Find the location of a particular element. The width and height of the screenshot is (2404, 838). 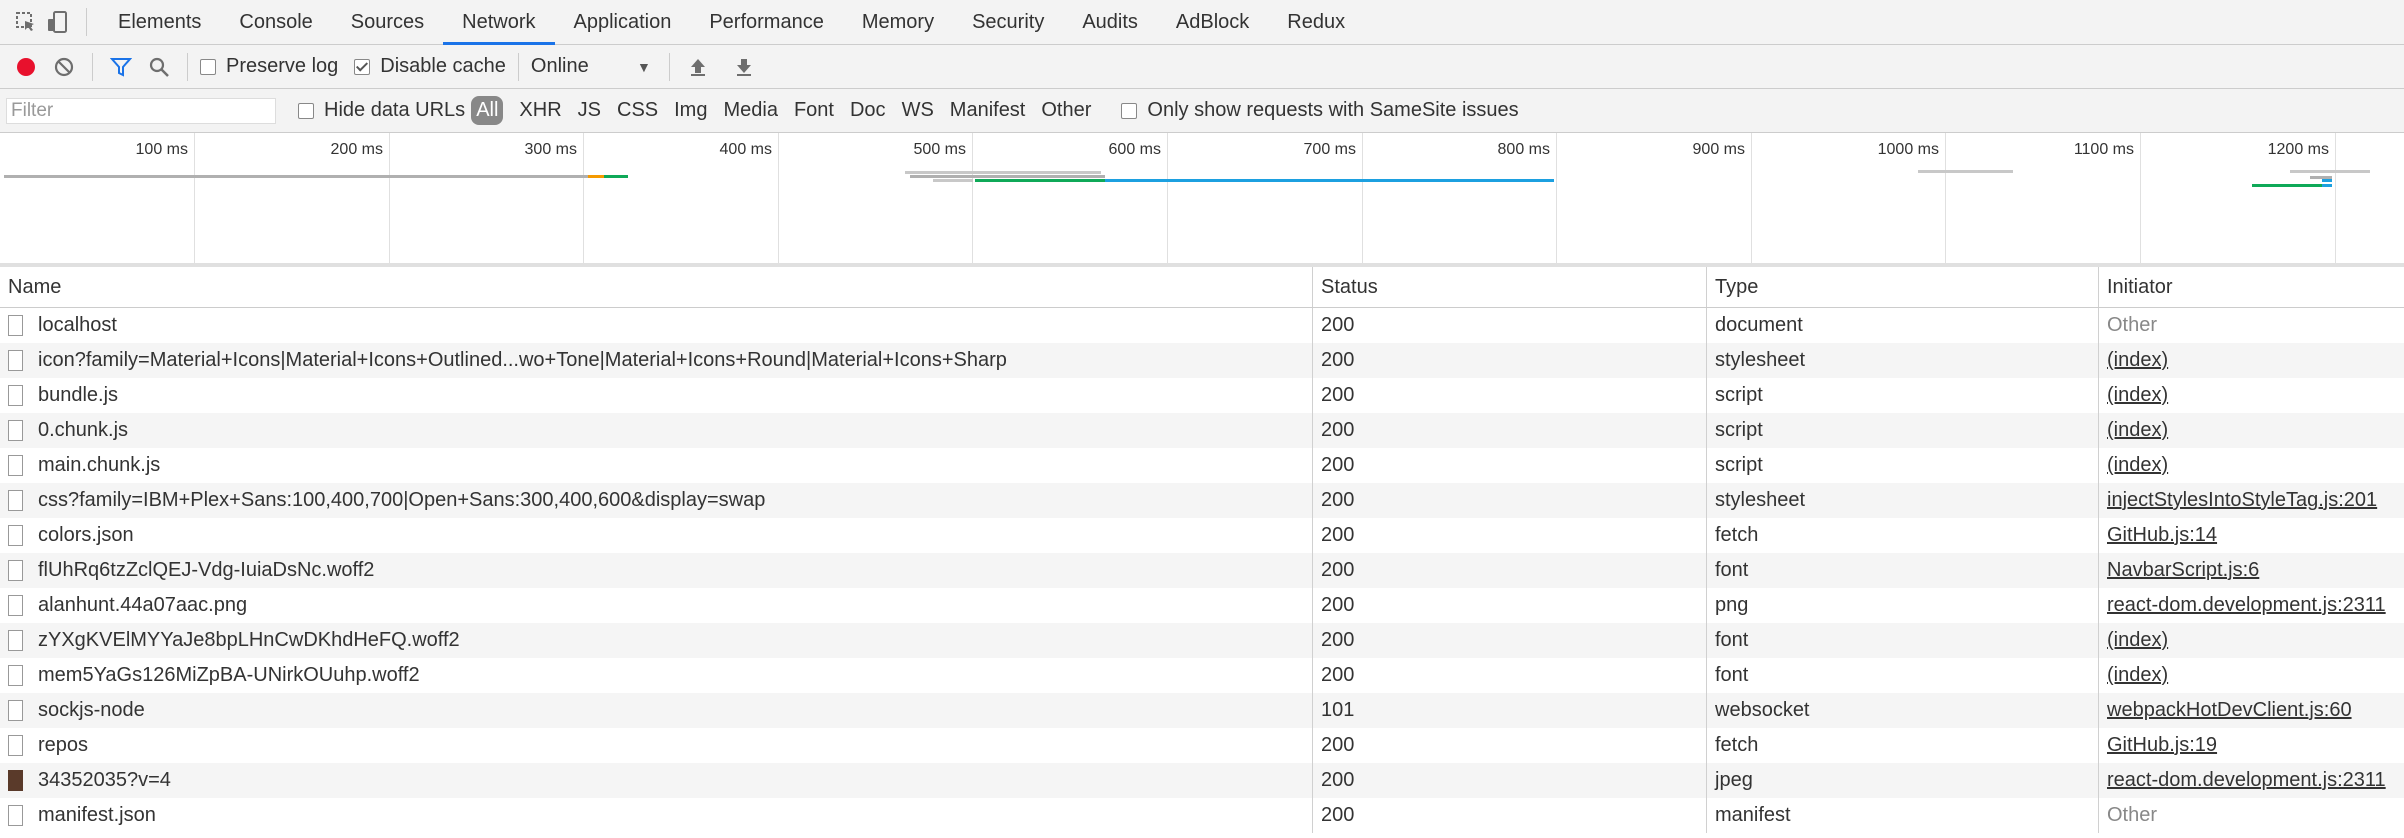

hide-data-urls-check-box is located at coordinates (306, 110).